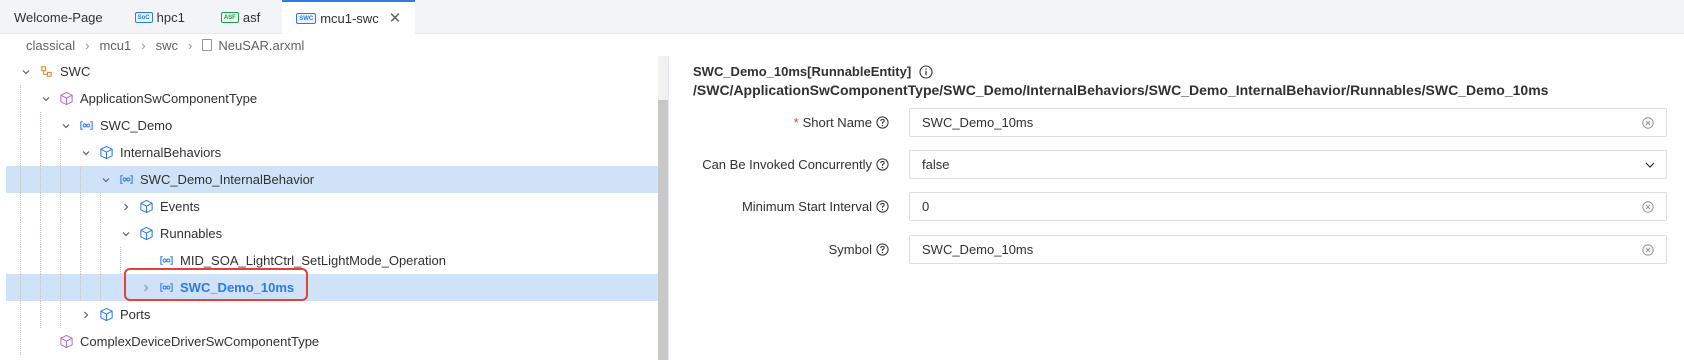 The image size is (1684, 360). Describe the element at coordinates (978, 249) in the screenshot. I see `symbol-value: SWC_Demo_10ms` at that location.